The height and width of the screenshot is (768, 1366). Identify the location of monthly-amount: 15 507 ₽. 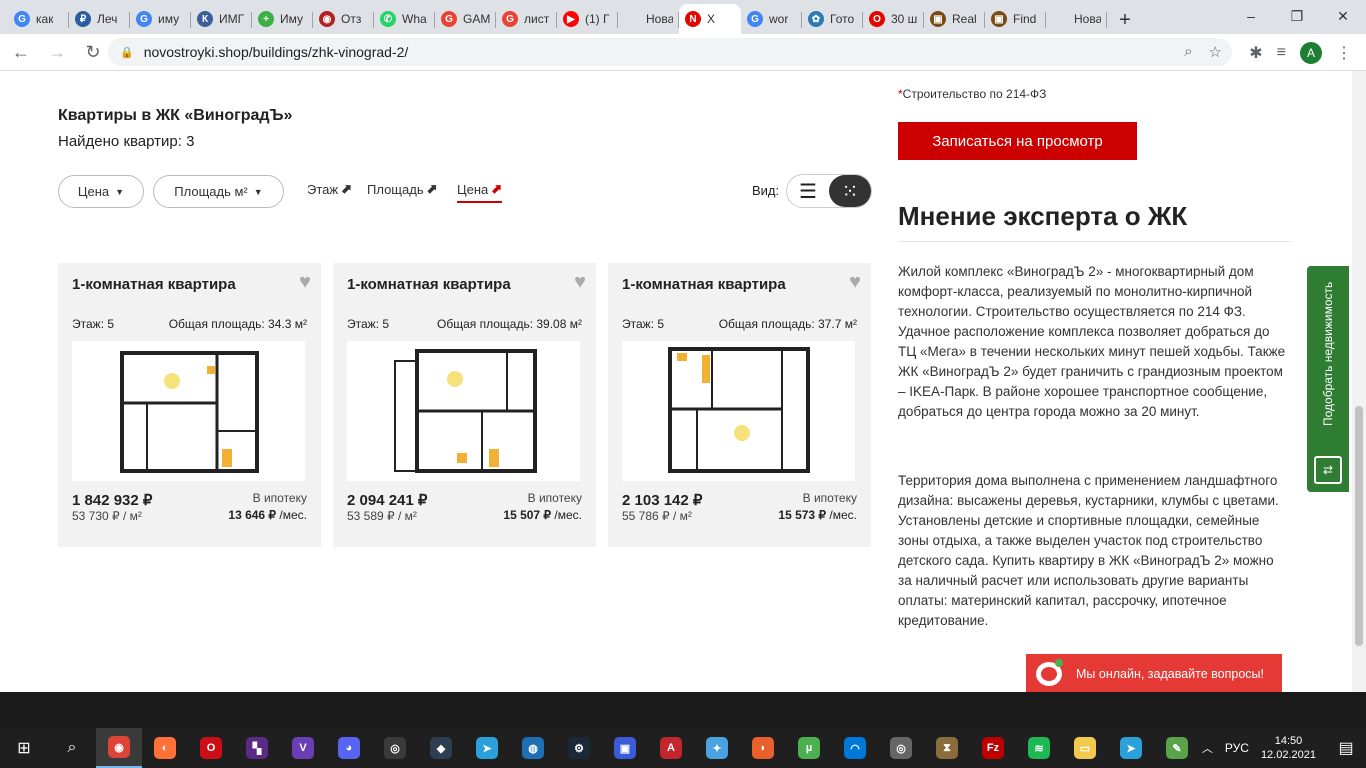
(527, 515).